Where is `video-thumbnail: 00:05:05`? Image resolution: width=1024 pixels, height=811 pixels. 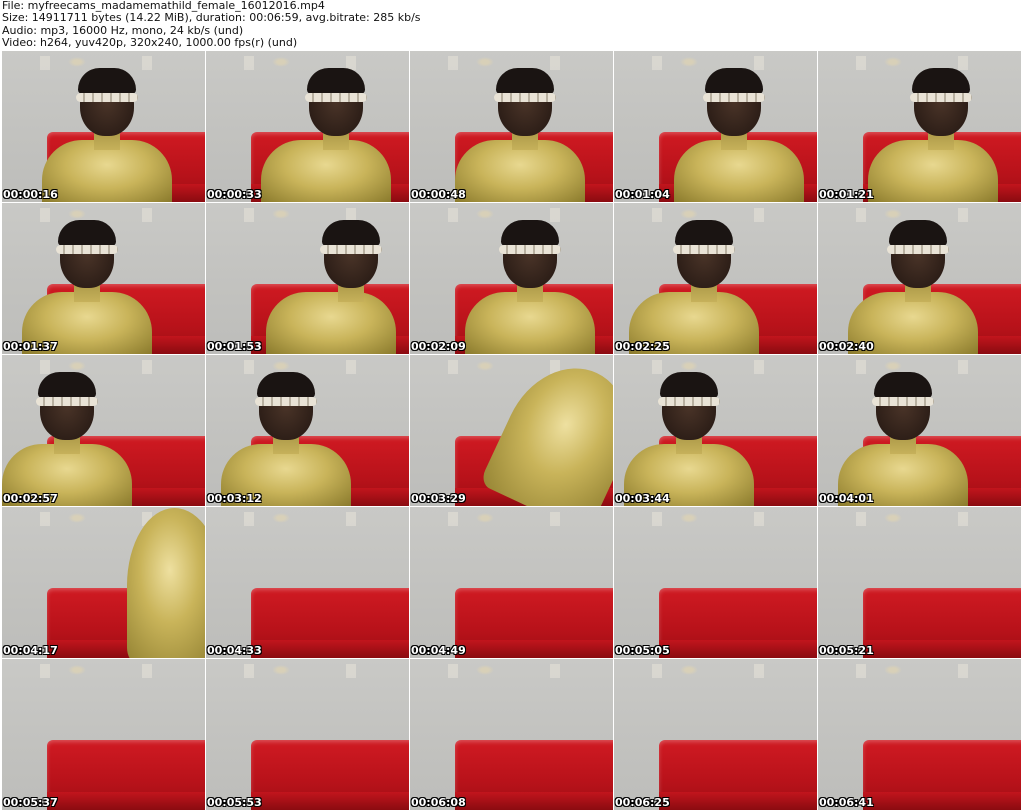
video-thumbnail: 00:05:05 is located at coordinates (715, 582).